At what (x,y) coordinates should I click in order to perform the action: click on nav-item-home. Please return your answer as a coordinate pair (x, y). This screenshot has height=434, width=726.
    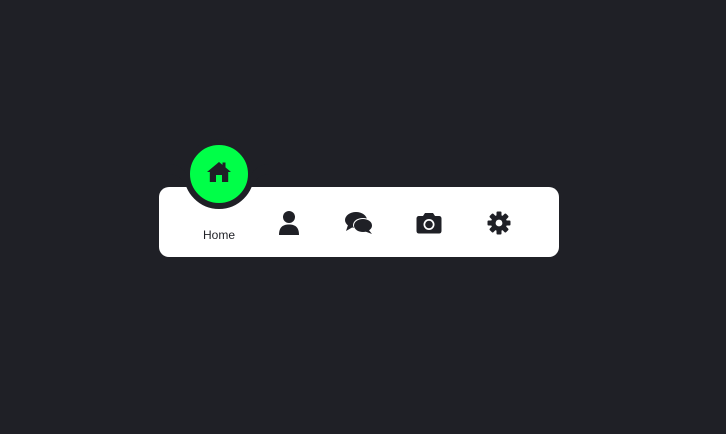
    Looking at the image, I should click on (219, 222).